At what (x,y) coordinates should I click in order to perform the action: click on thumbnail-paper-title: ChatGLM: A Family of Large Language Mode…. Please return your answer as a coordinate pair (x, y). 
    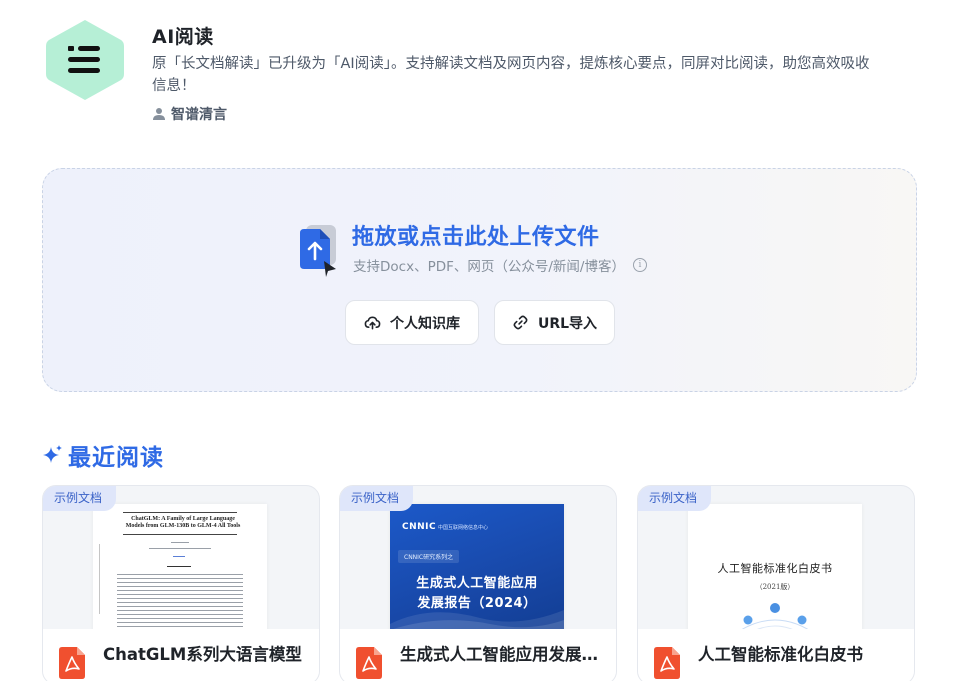
    Looking at the image, I should click on (183, 522).